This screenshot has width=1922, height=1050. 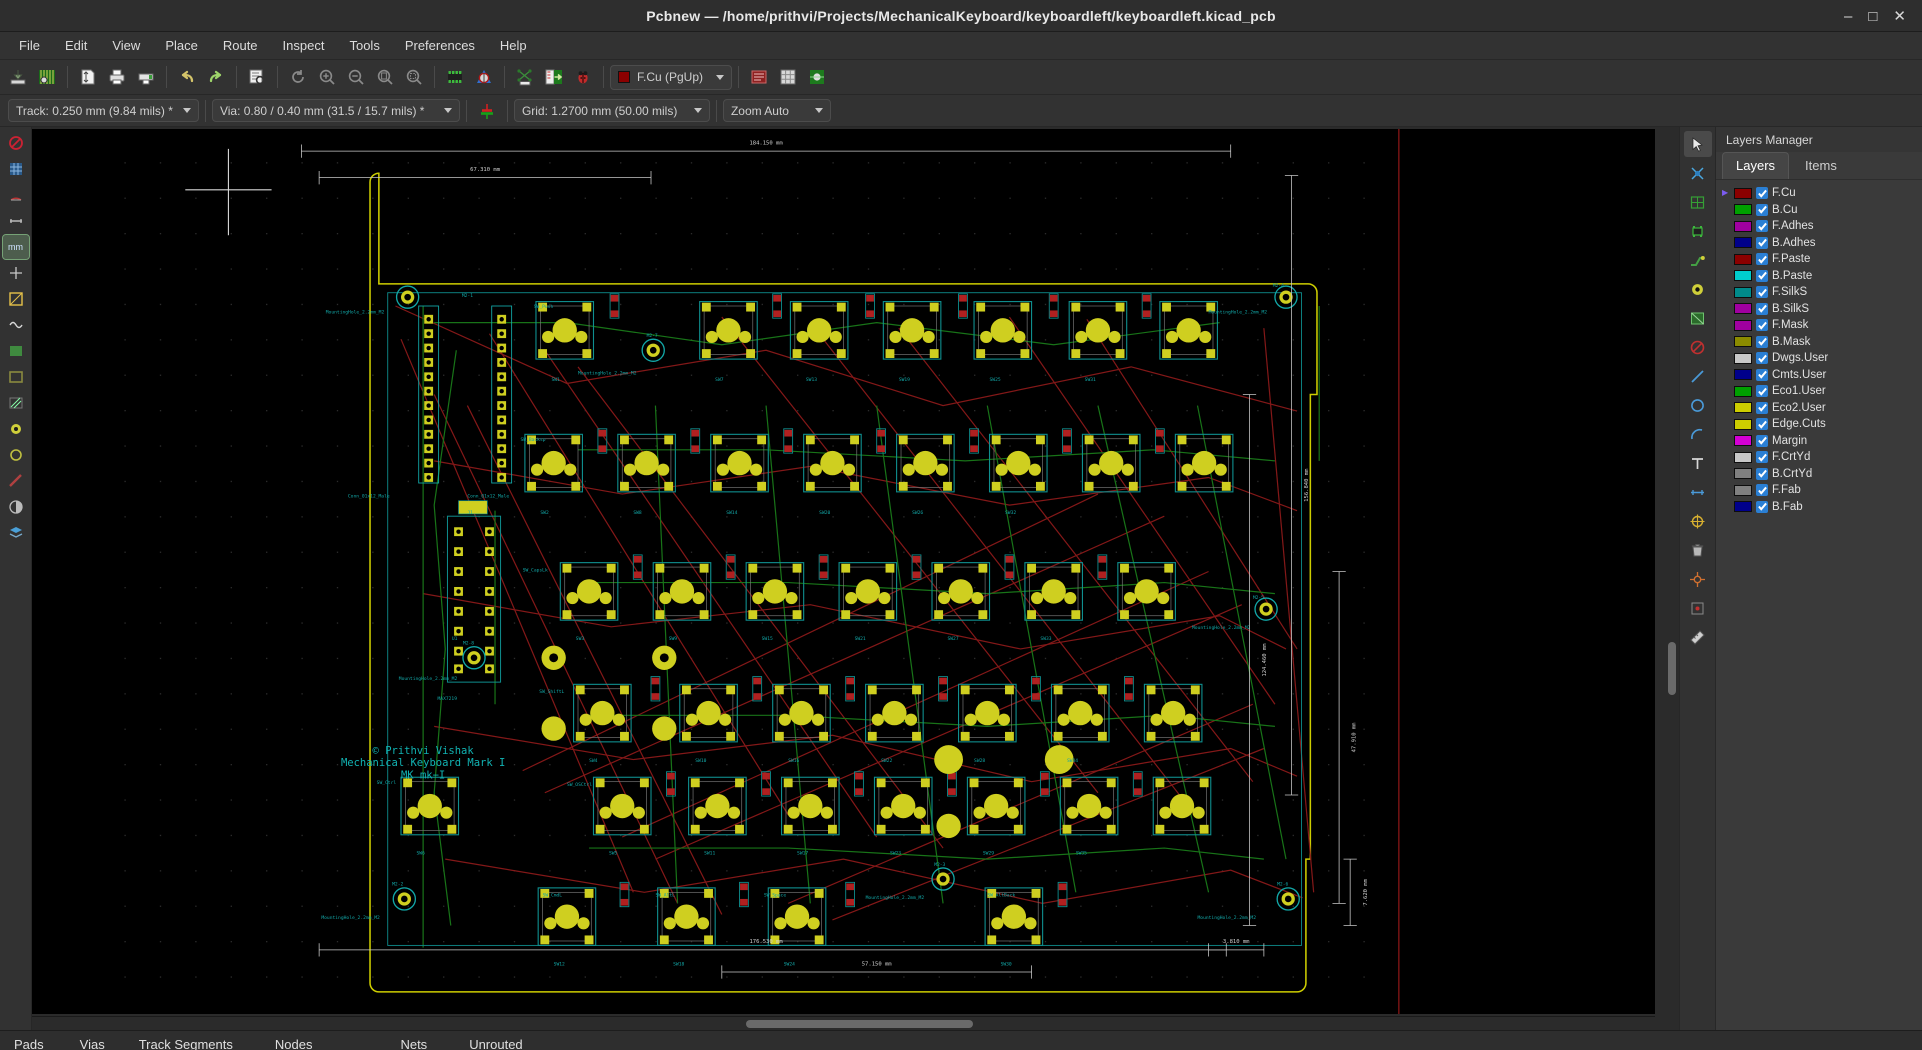 I want to click on close-button: ✕, so click(x=1899, y=16).